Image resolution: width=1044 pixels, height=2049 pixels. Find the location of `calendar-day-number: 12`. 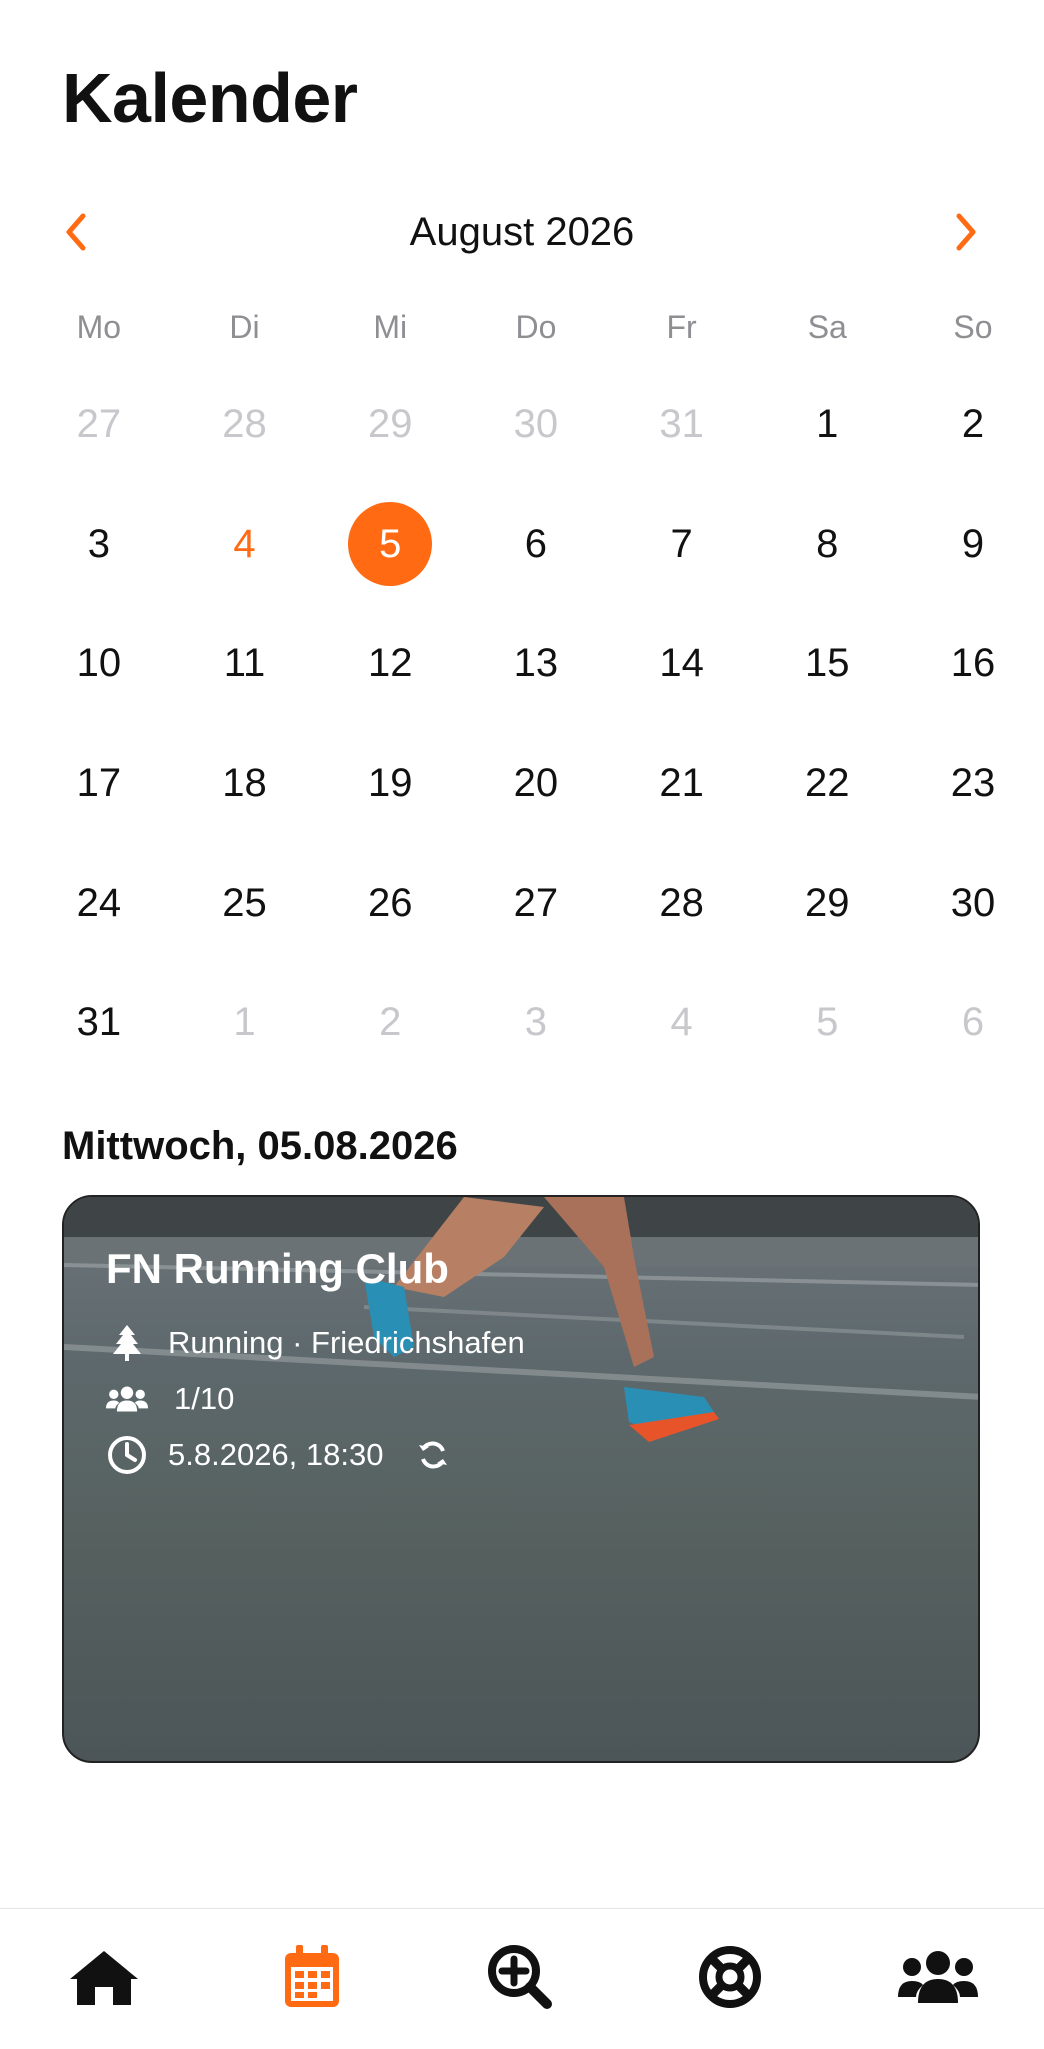

calendar-day-number: 12 is located at coordinates (390, 663).